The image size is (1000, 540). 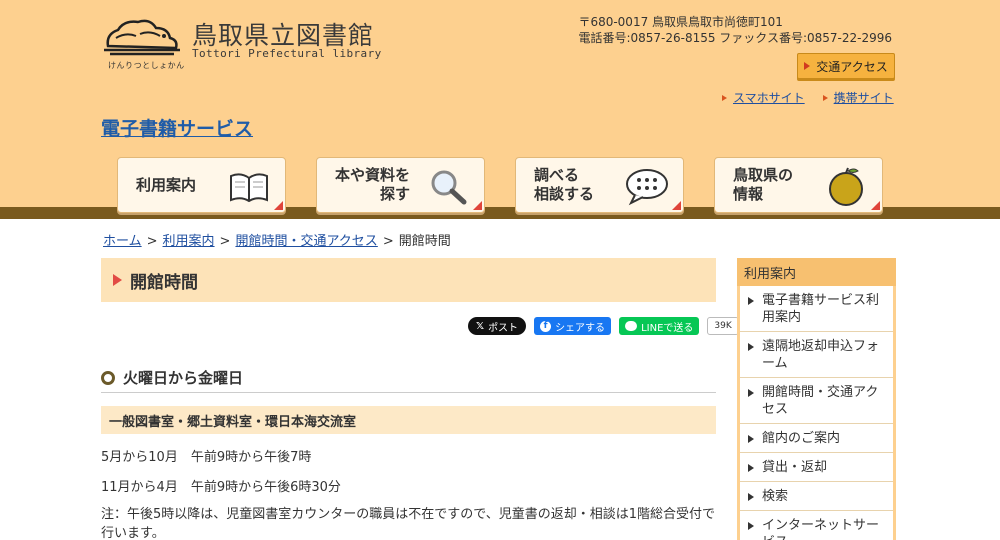 I want to click on sidebar-item-label: インターネットサービス, so click(x=821, y=529).